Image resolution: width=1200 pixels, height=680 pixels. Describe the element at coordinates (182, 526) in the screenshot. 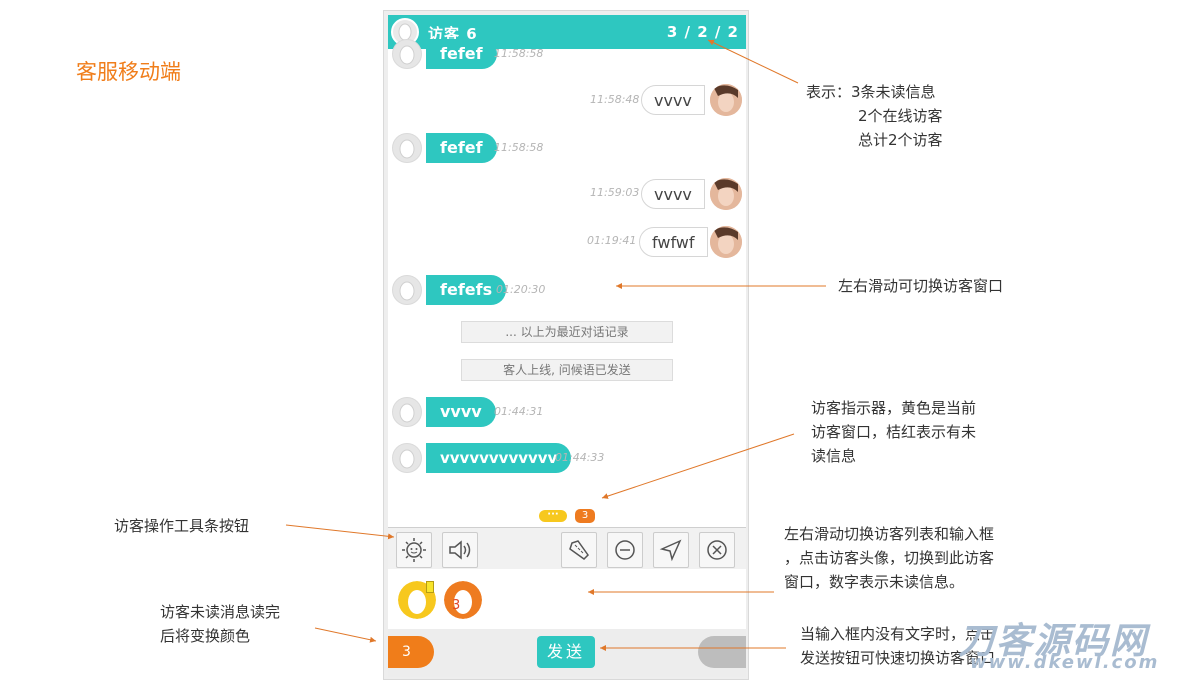

I see `annotation-toolbar: 访客操作工具条按钮` at that location.